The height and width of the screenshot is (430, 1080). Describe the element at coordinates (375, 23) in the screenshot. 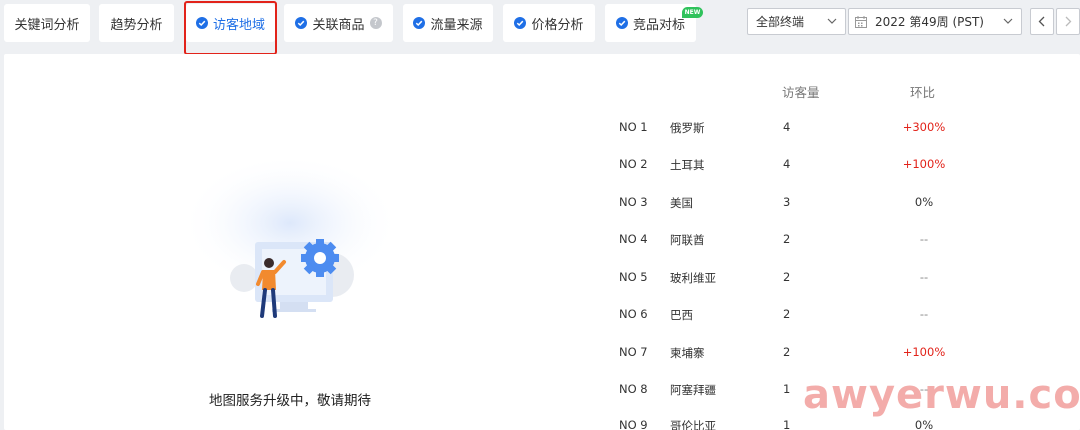

I see `help-icon: ?` at that location.